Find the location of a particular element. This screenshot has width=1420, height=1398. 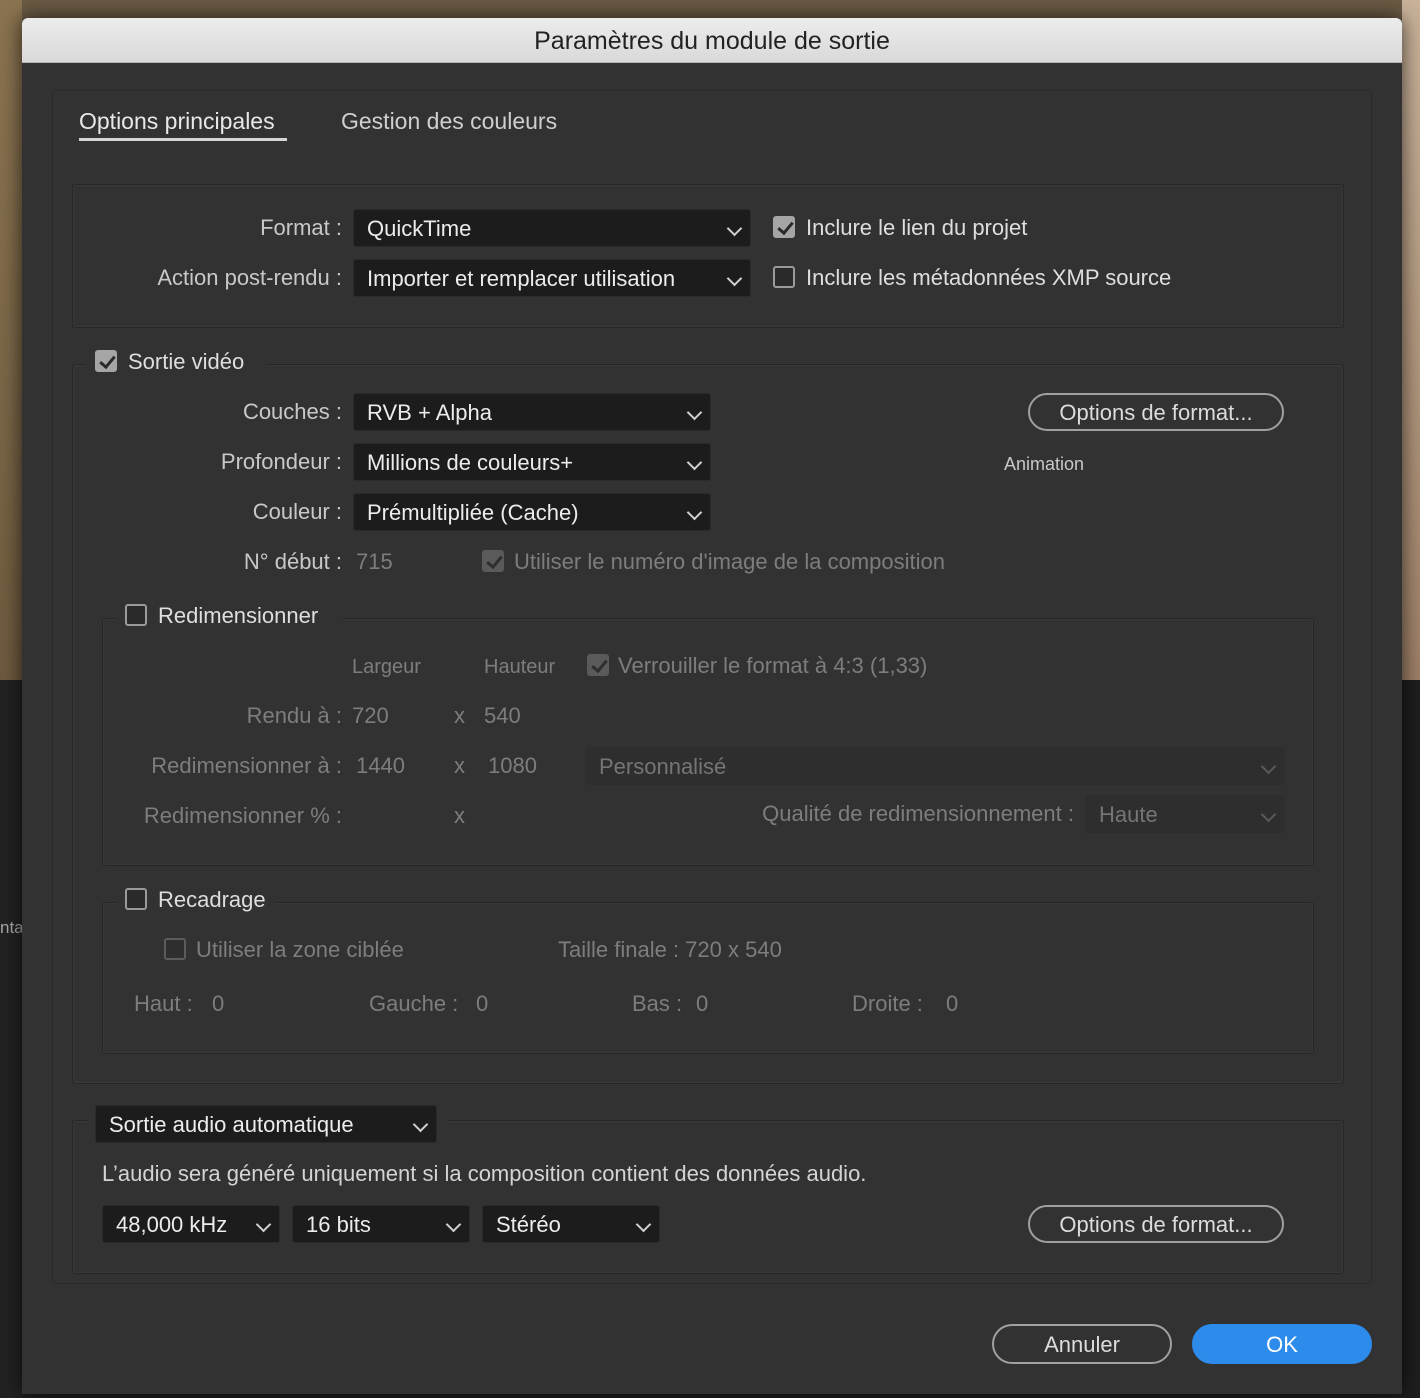

format-label: Format : is located at coordinates (301, 227).